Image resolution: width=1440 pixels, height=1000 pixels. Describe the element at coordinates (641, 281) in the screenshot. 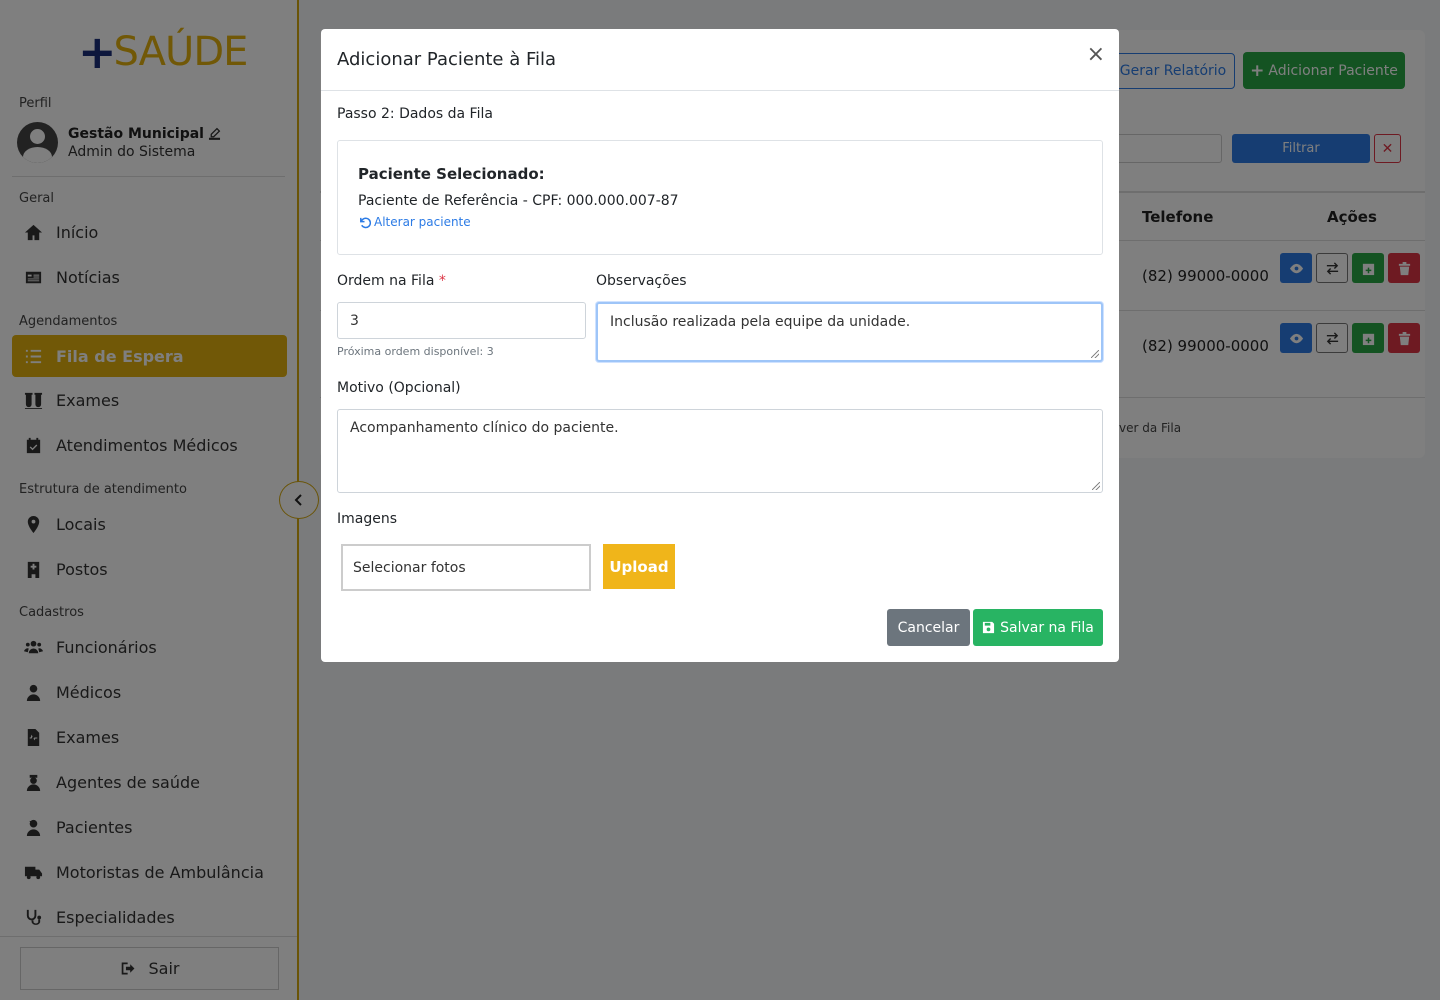

I see `observations-label: Observações` at that location.